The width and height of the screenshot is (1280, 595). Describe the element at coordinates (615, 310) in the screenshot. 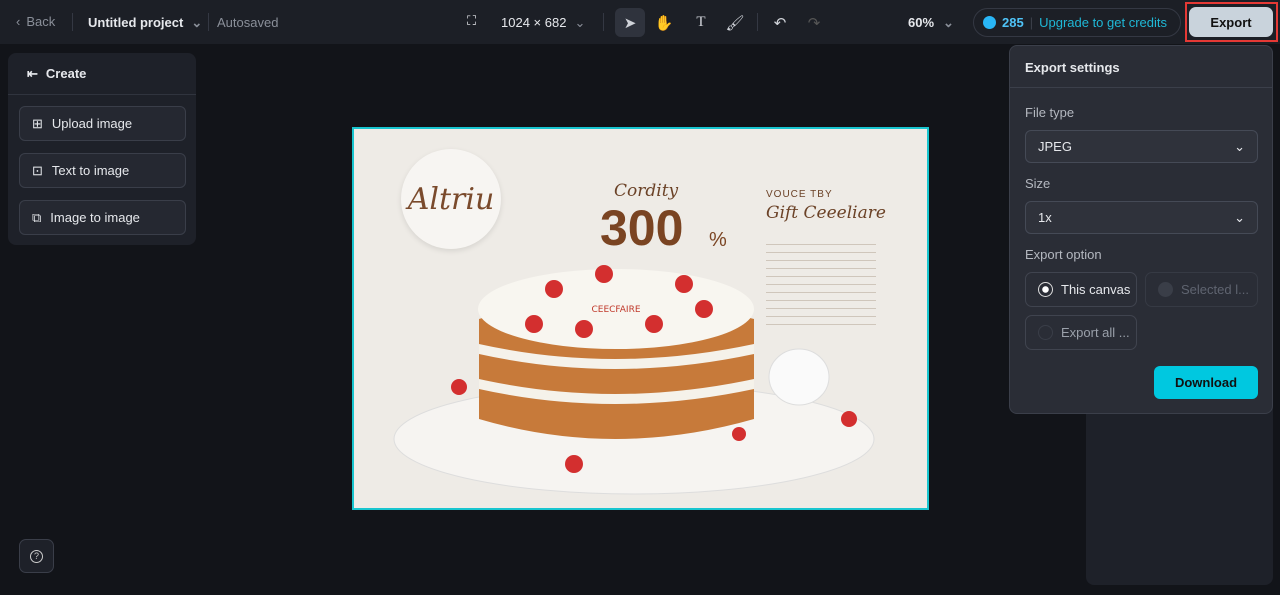

I see `cake-text: CEECFAIRE` at that location.